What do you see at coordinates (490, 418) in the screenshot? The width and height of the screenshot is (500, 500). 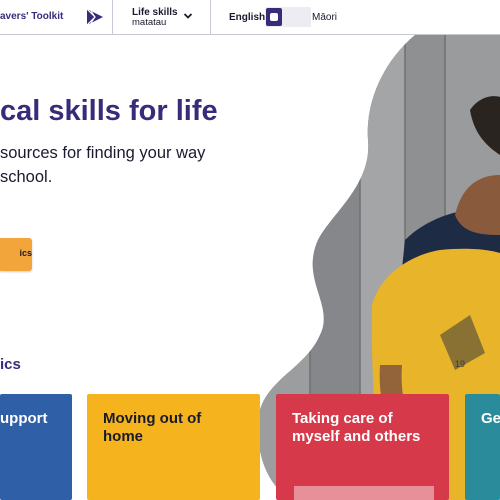 I see `topic-card-label: Ge` at bounding box center [490, 418].